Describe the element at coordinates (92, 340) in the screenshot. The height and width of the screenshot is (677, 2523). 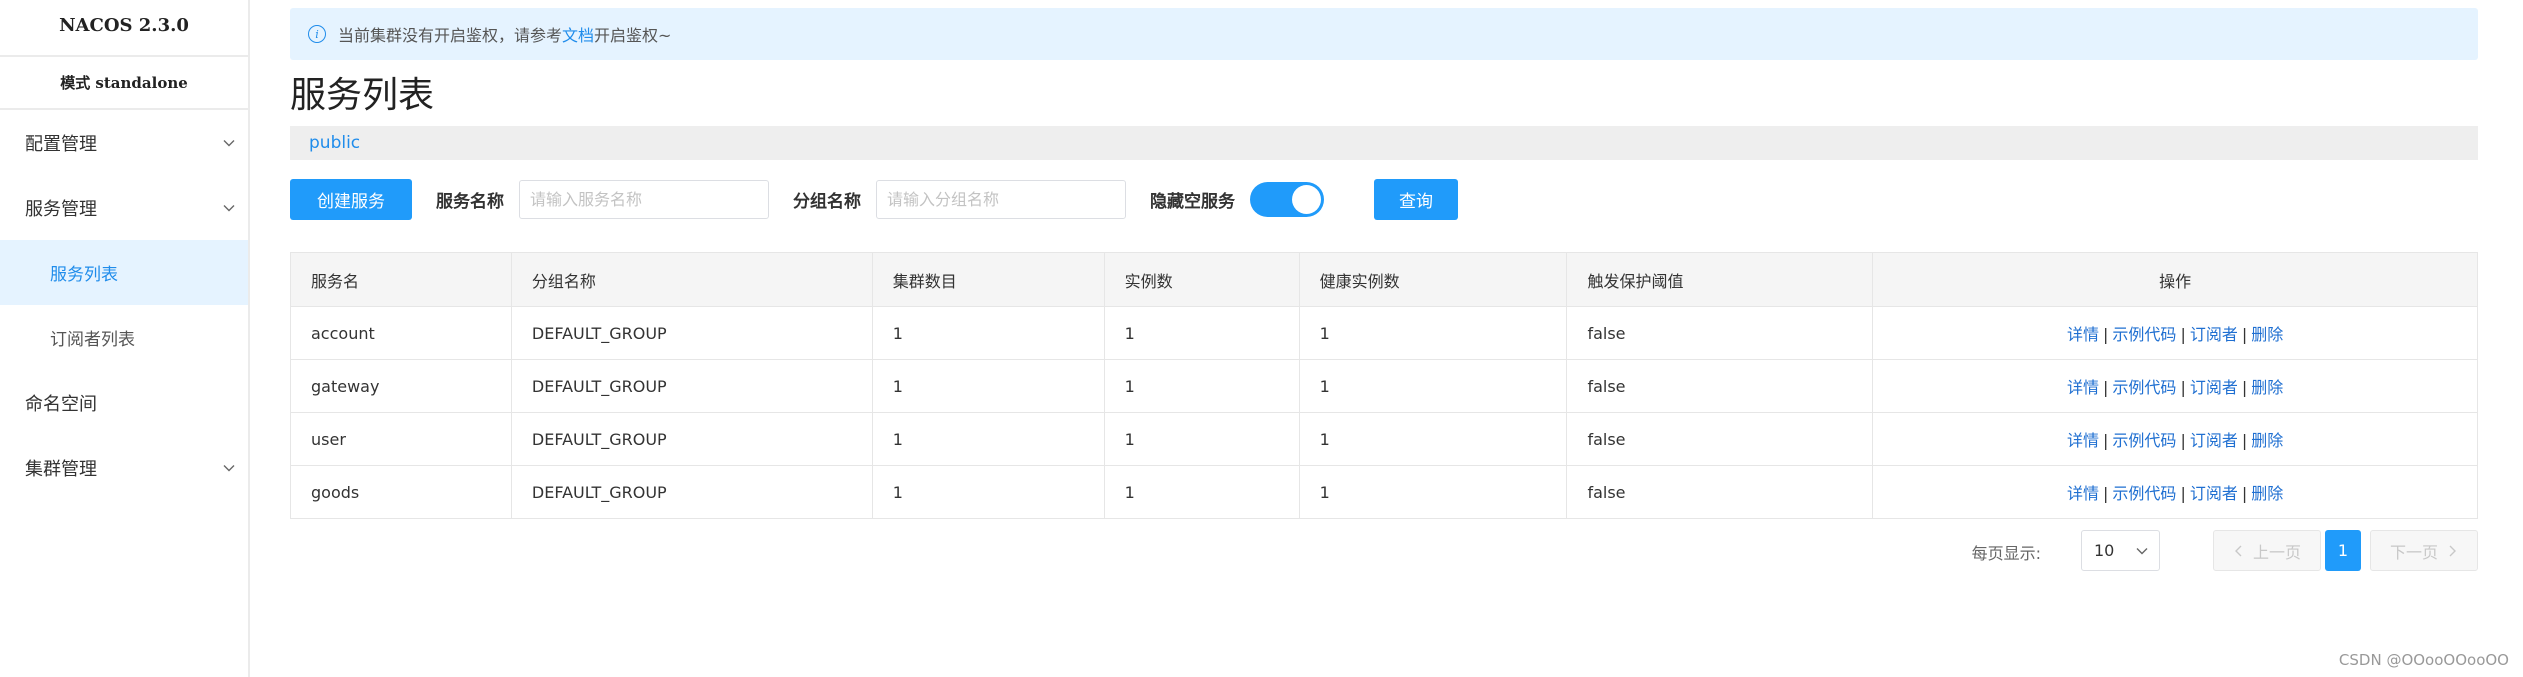
I see `sidebar-item-label: 订阅者列表` at that location.